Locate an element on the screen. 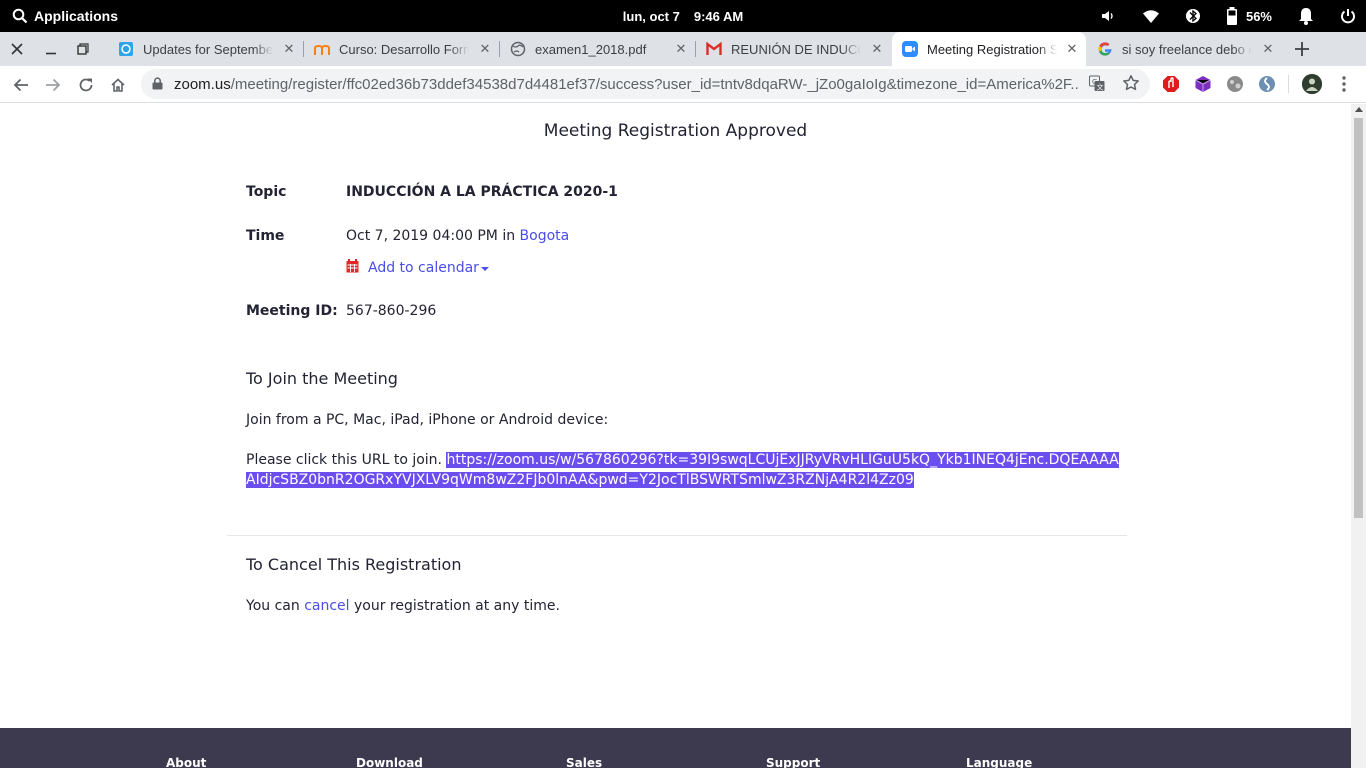  tab-title: Updates for September is located at coordinates (208, 49).